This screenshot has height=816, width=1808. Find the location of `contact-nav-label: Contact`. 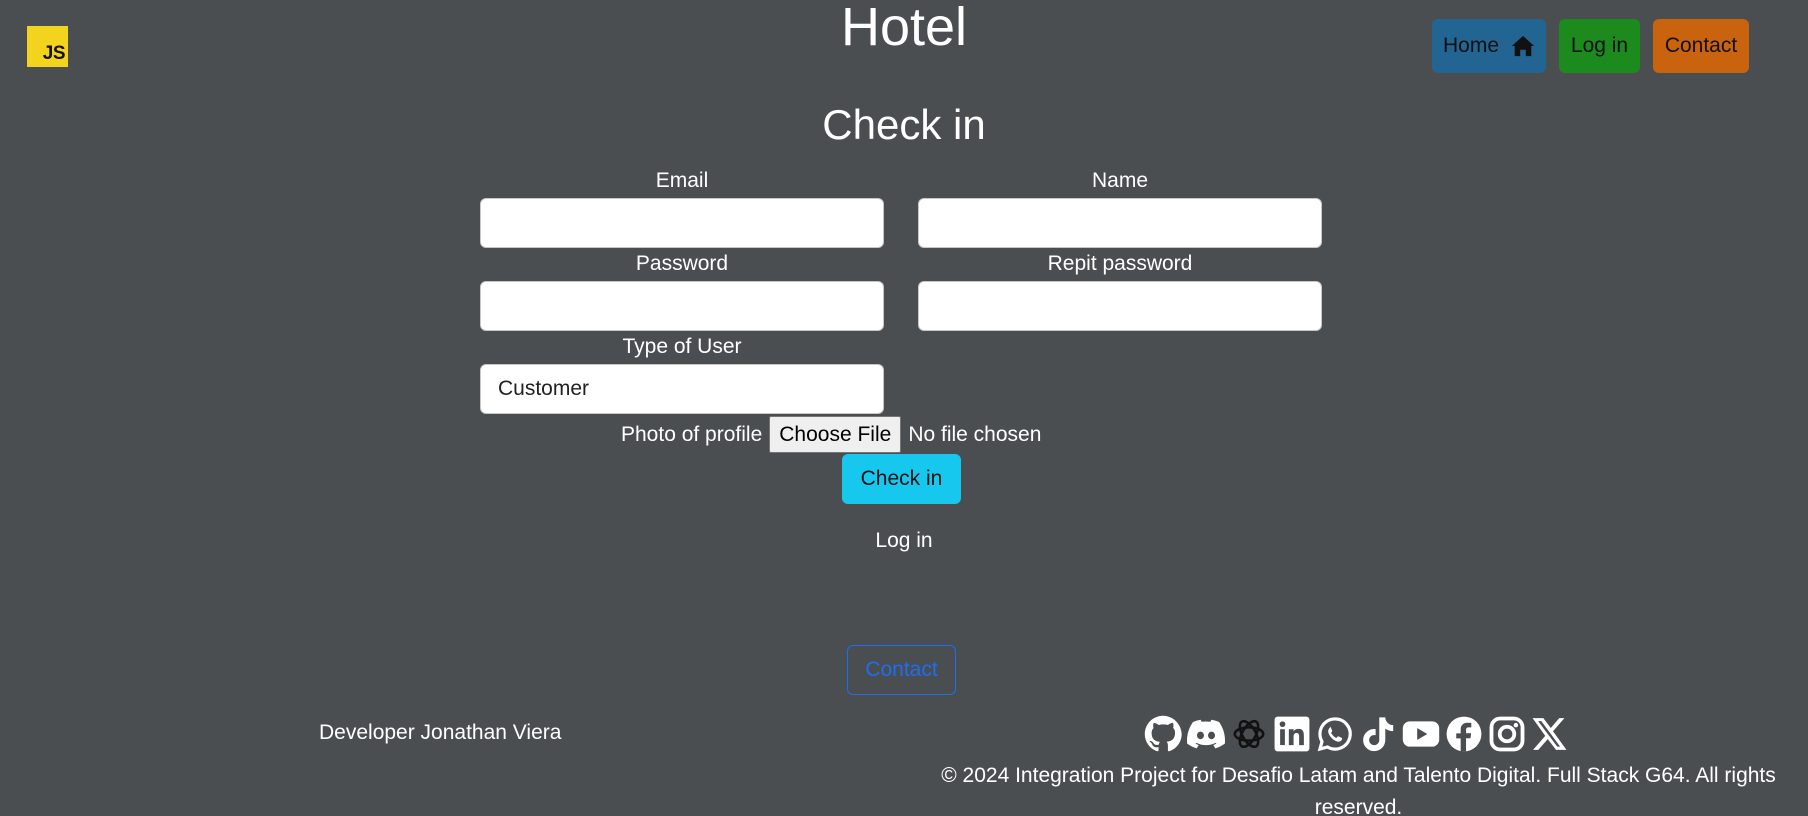

contact-nav-label: Contact is located at coordinates (1701, 45).